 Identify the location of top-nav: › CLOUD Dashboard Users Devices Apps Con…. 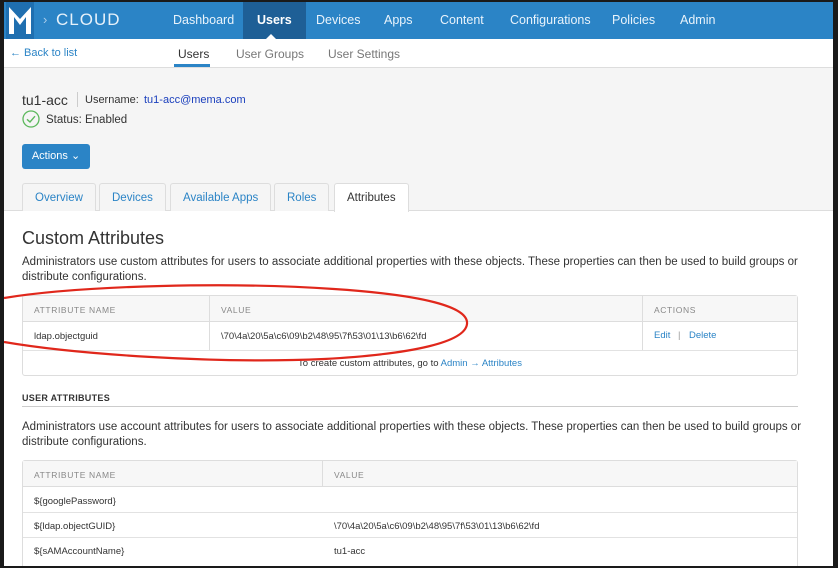
(418, 21).